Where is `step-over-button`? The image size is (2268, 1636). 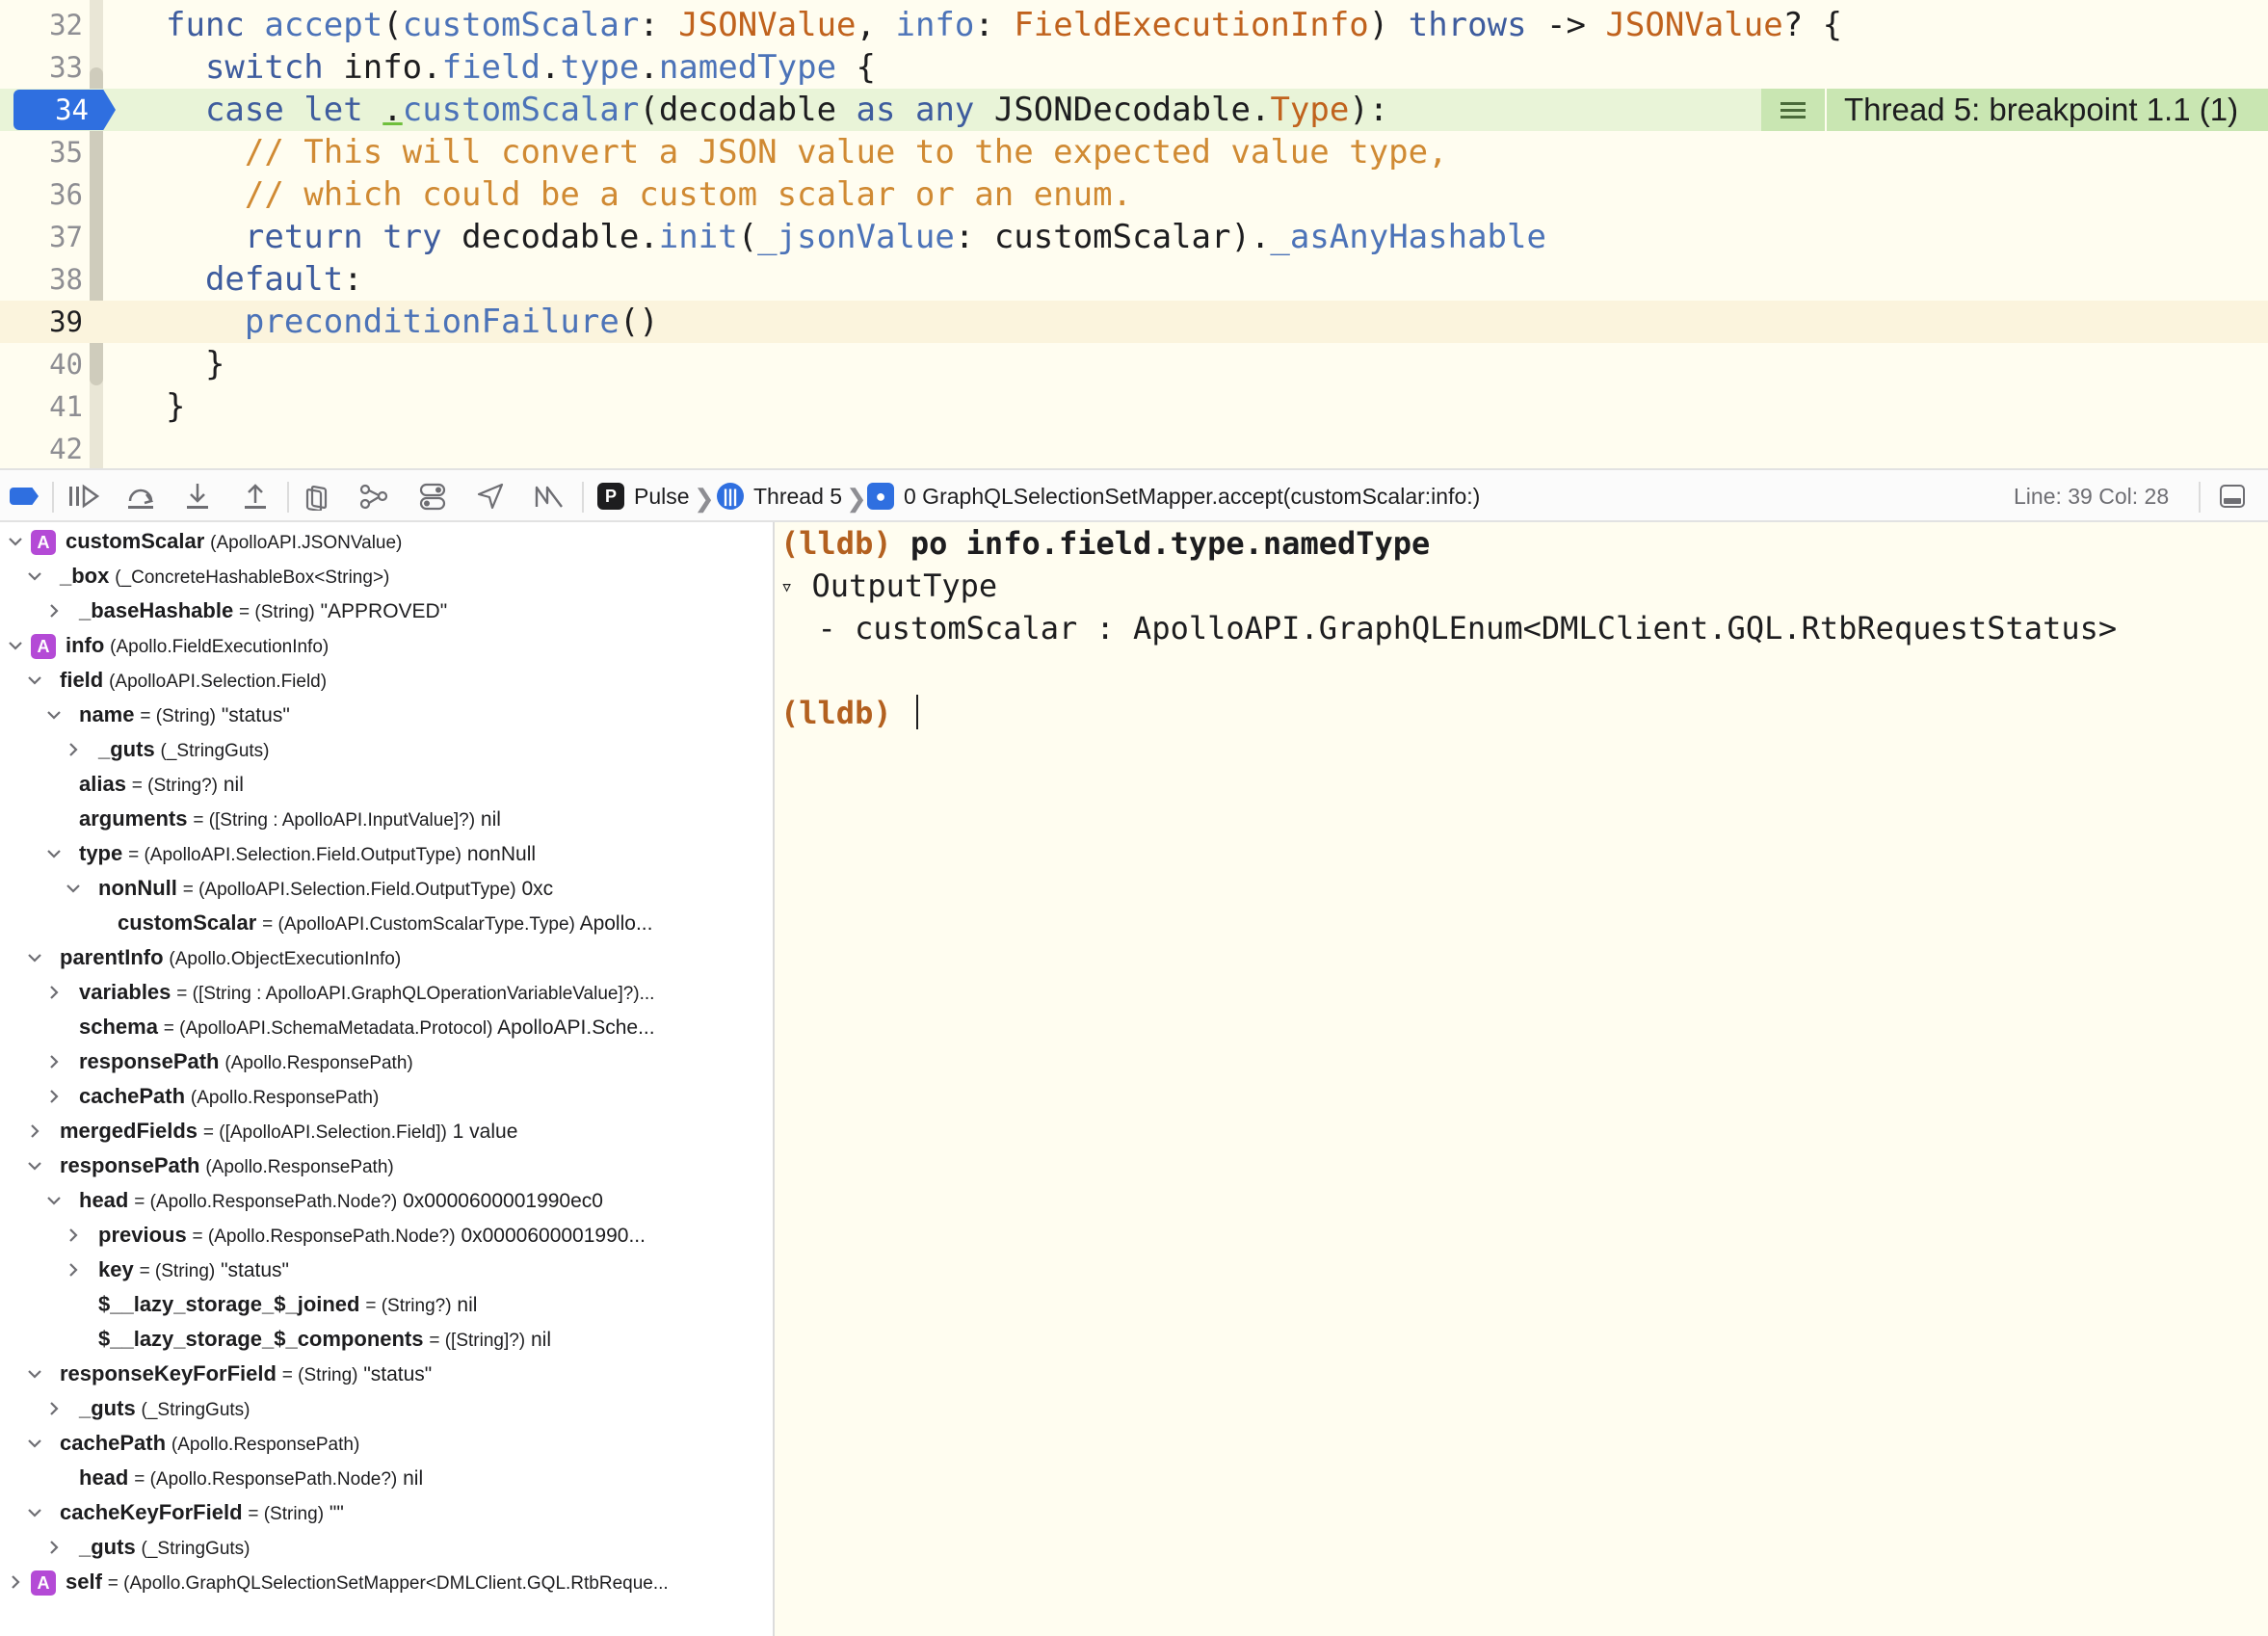 step-over-button is located at coordinates (140, 496).